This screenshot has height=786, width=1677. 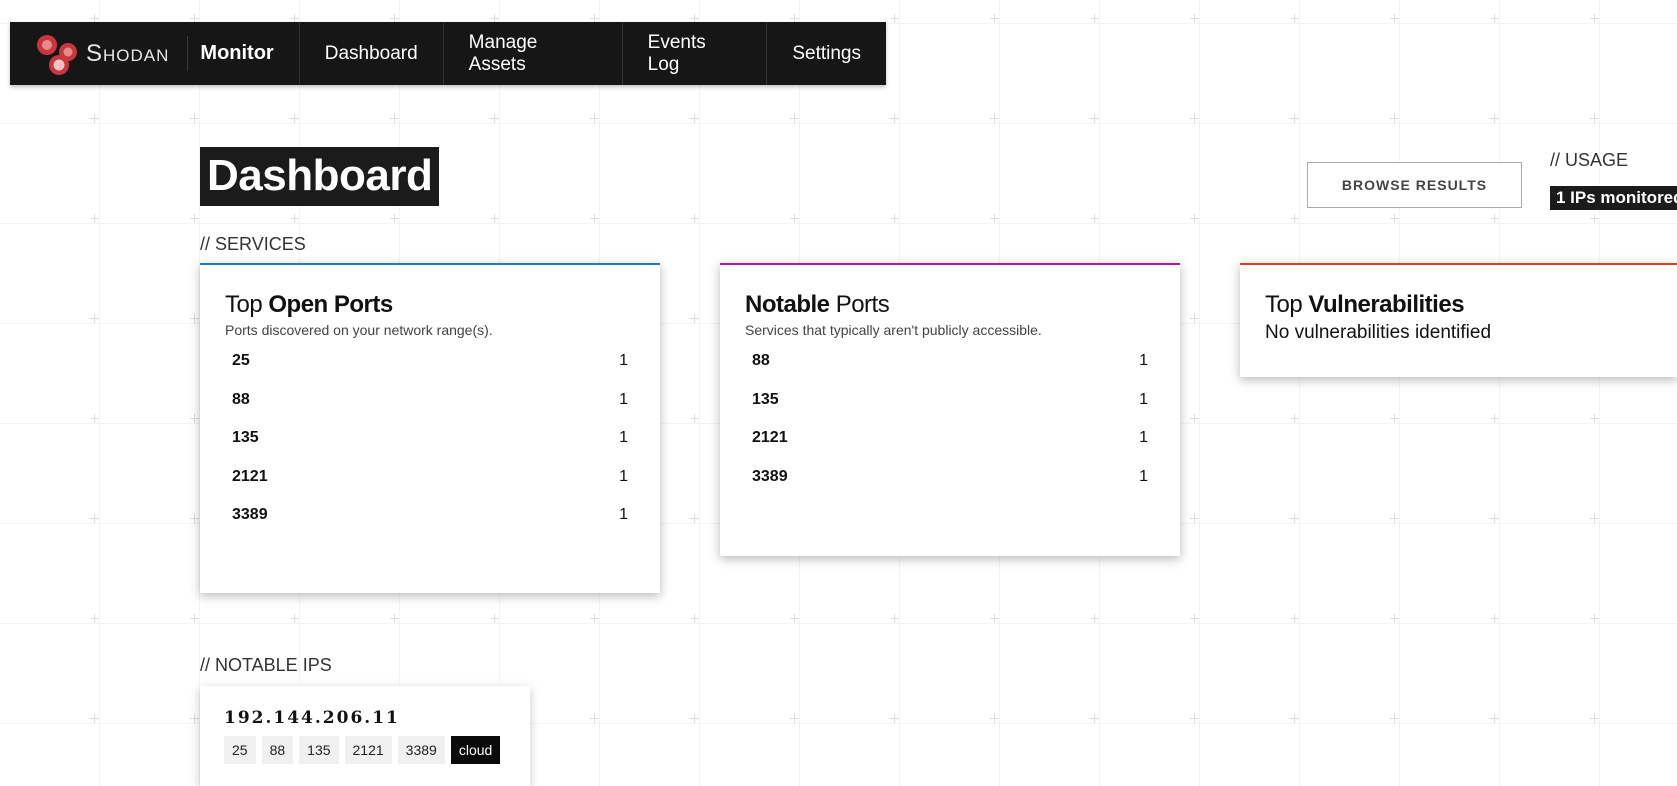 What do you see at coordinates (241, 361) in the screenshot?
I see `port-number: 25` at bounding box center [241, 361].